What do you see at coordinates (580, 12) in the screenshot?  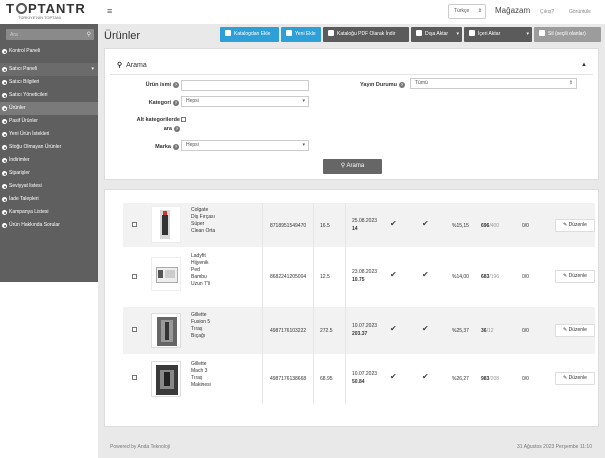 I see `view-link: Görüntüle` at bounding box center [580, 12].